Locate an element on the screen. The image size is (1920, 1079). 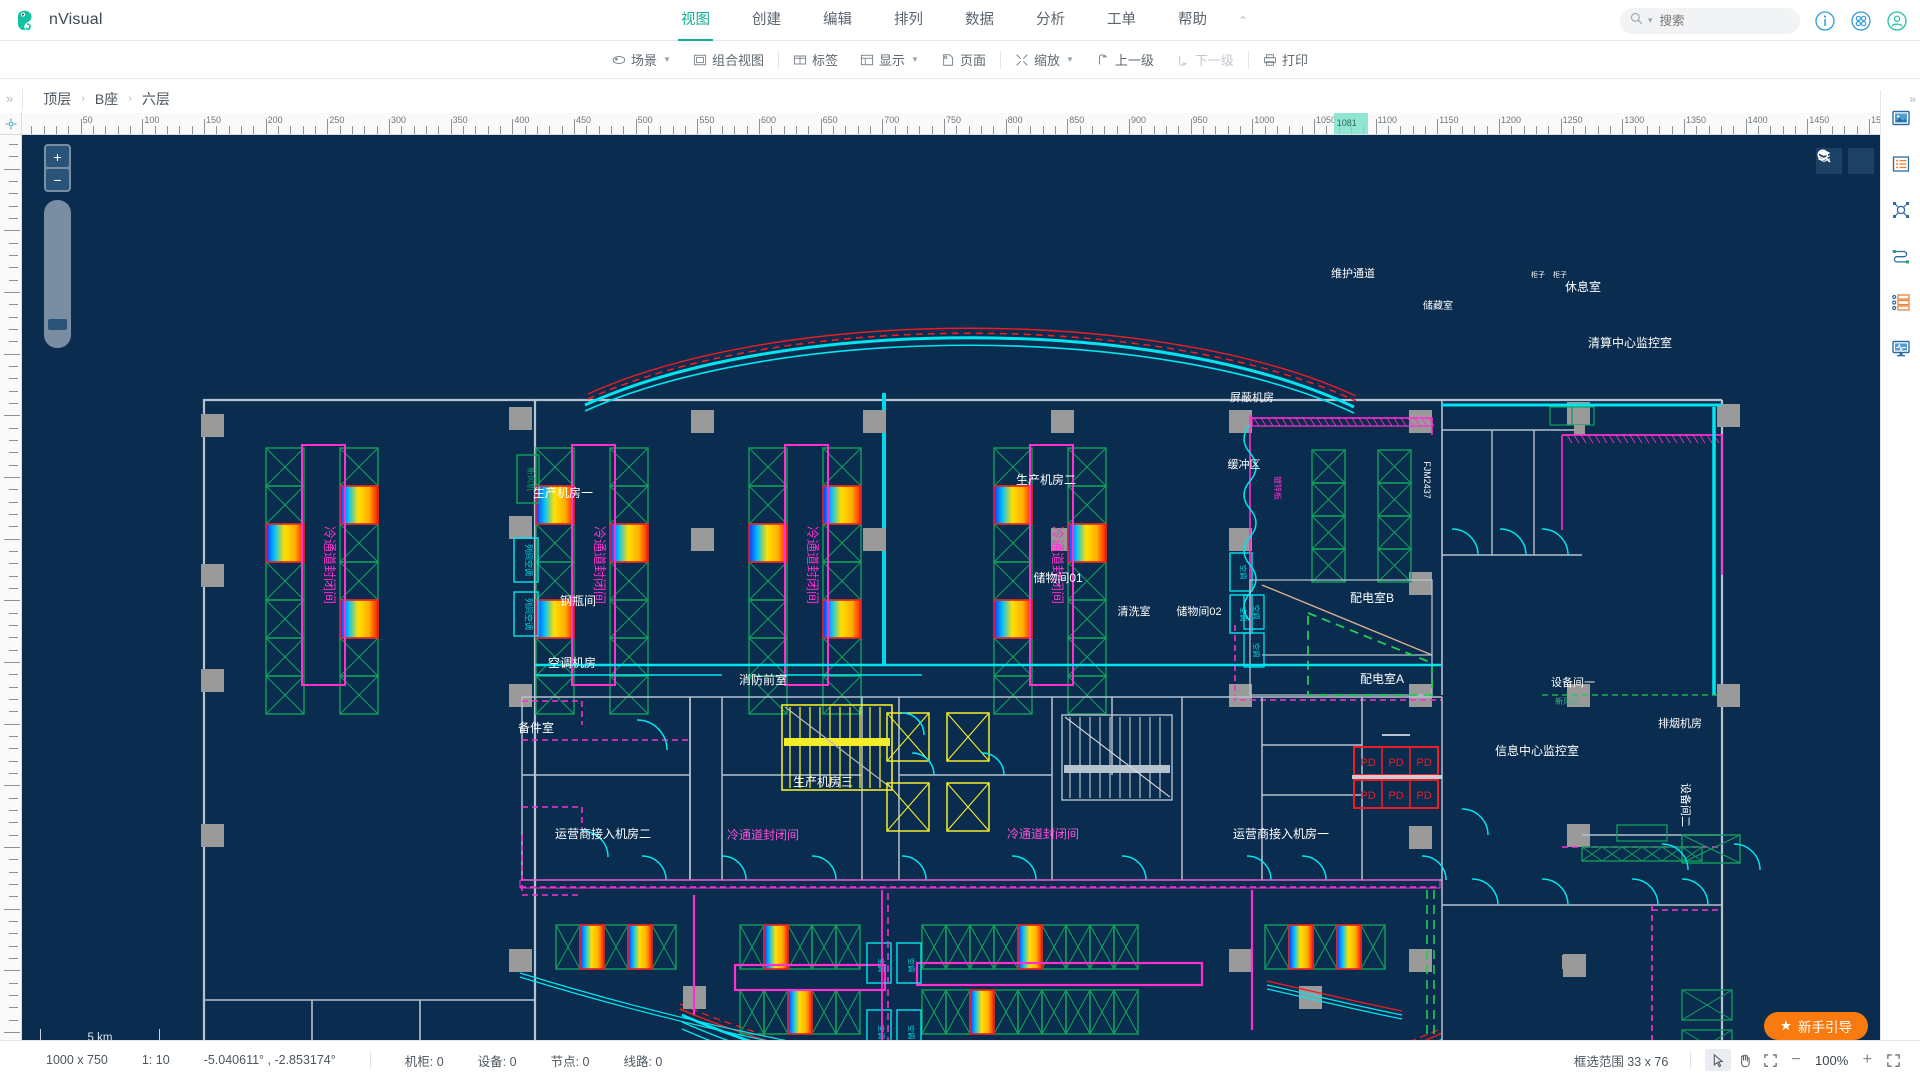
svg-text: 配电室B is located at coordinates (1372, 597).